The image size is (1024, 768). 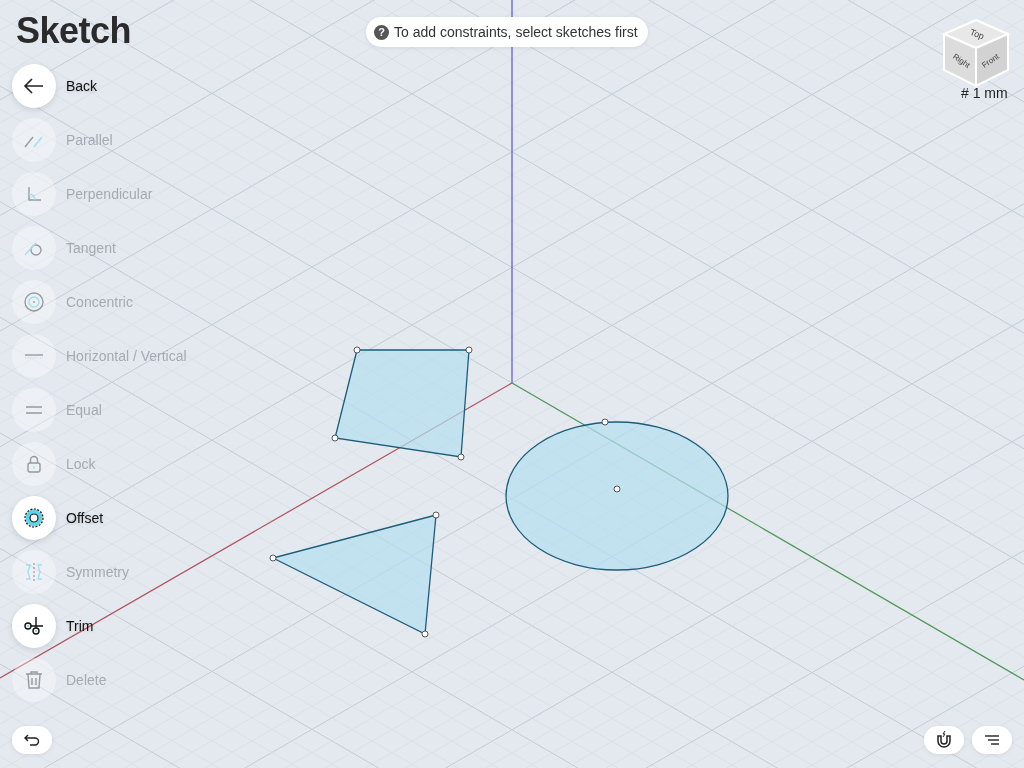 What do you see at coordinates (34, 302) in the screenshot?
I see `concentric-icon` at bounding box center [34, 302].